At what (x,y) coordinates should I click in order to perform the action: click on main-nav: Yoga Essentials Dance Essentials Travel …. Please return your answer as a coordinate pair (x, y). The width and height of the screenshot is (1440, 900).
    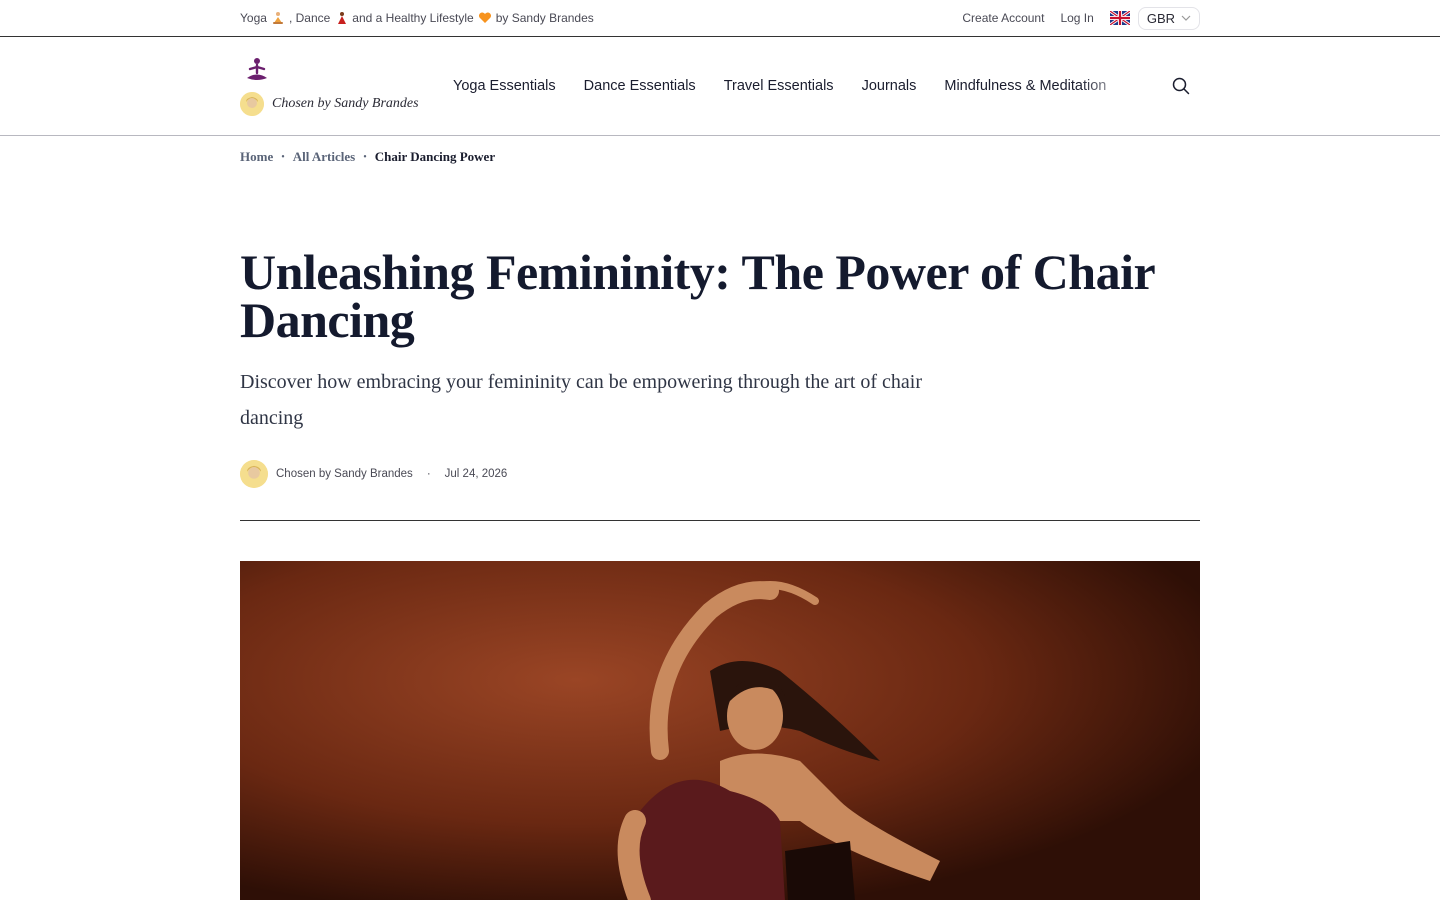
    Looking at the image, I should click on (796, 86).